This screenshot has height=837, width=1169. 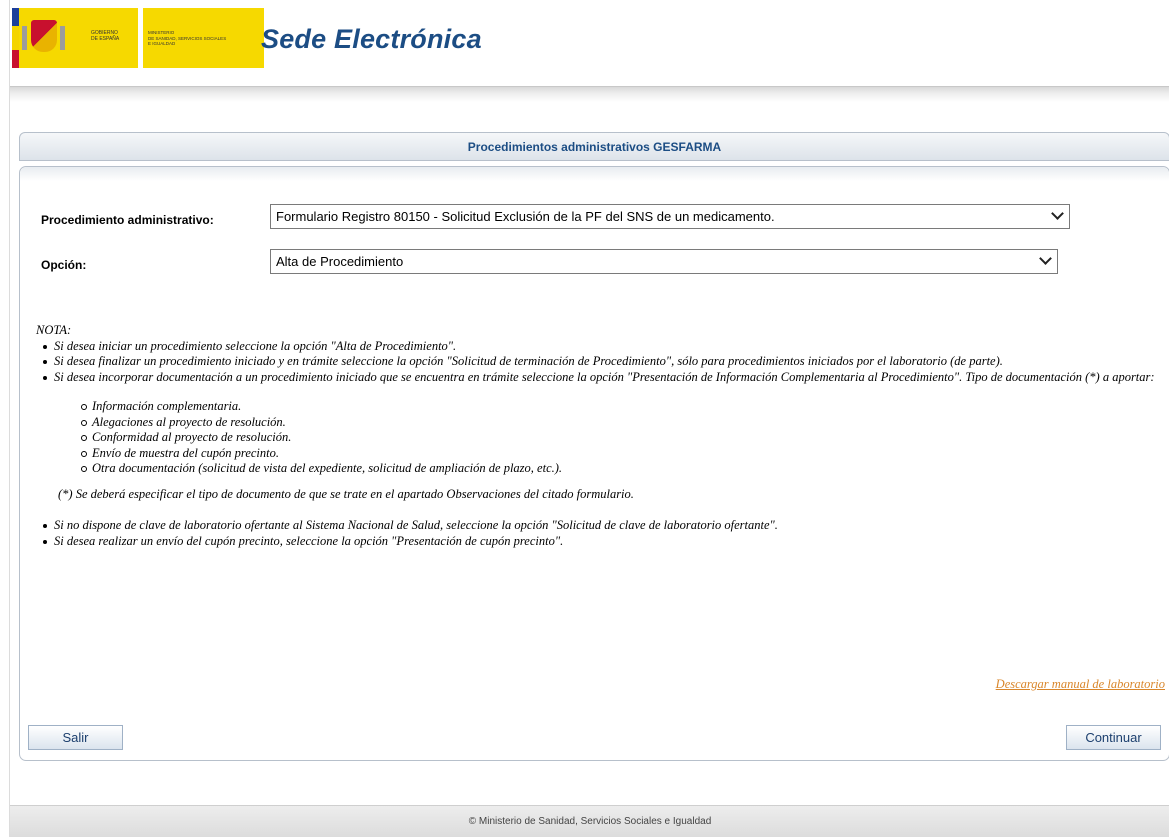 I want to click on header-divider, so click(x=589, y=94).